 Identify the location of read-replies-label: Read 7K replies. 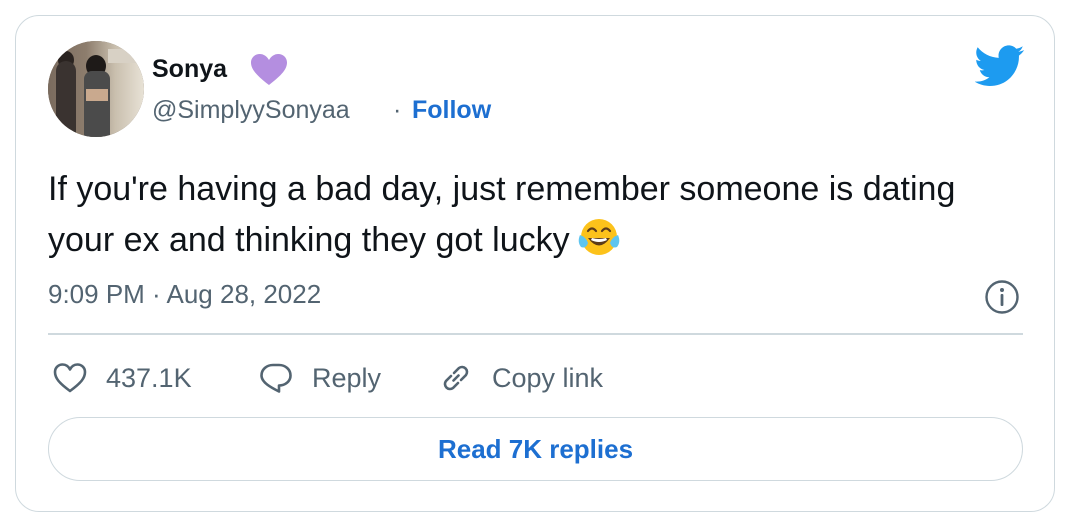
(535, 448).